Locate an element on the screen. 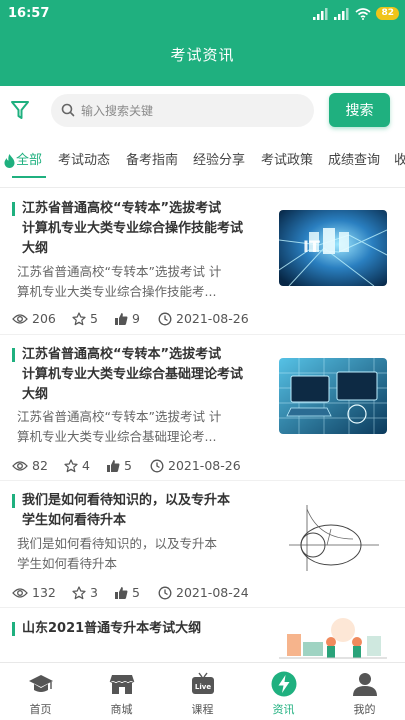 This screenshot has width=405, height=720. tab-prep-guide: 备考指南 is located at coordinates (152, 161).